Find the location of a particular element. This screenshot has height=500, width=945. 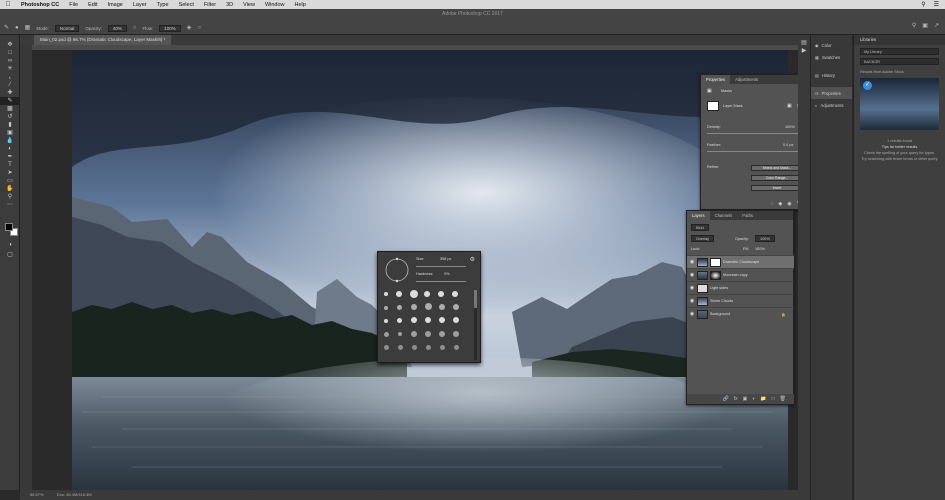

layer-name: Mountain copy is located at coordinates (735, 275).